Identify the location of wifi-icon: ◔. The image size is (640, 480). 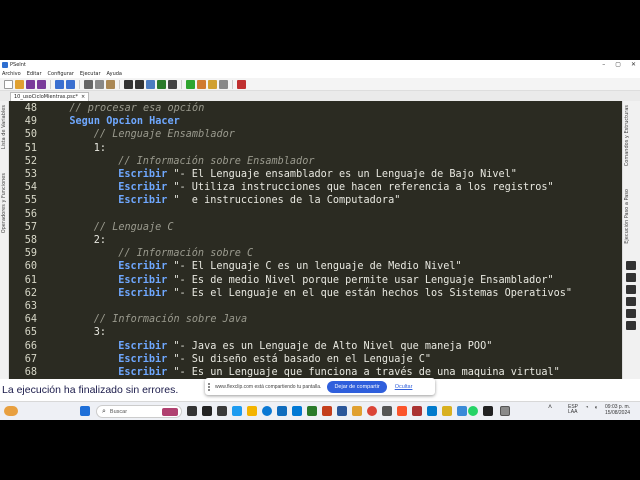
(587, 408).